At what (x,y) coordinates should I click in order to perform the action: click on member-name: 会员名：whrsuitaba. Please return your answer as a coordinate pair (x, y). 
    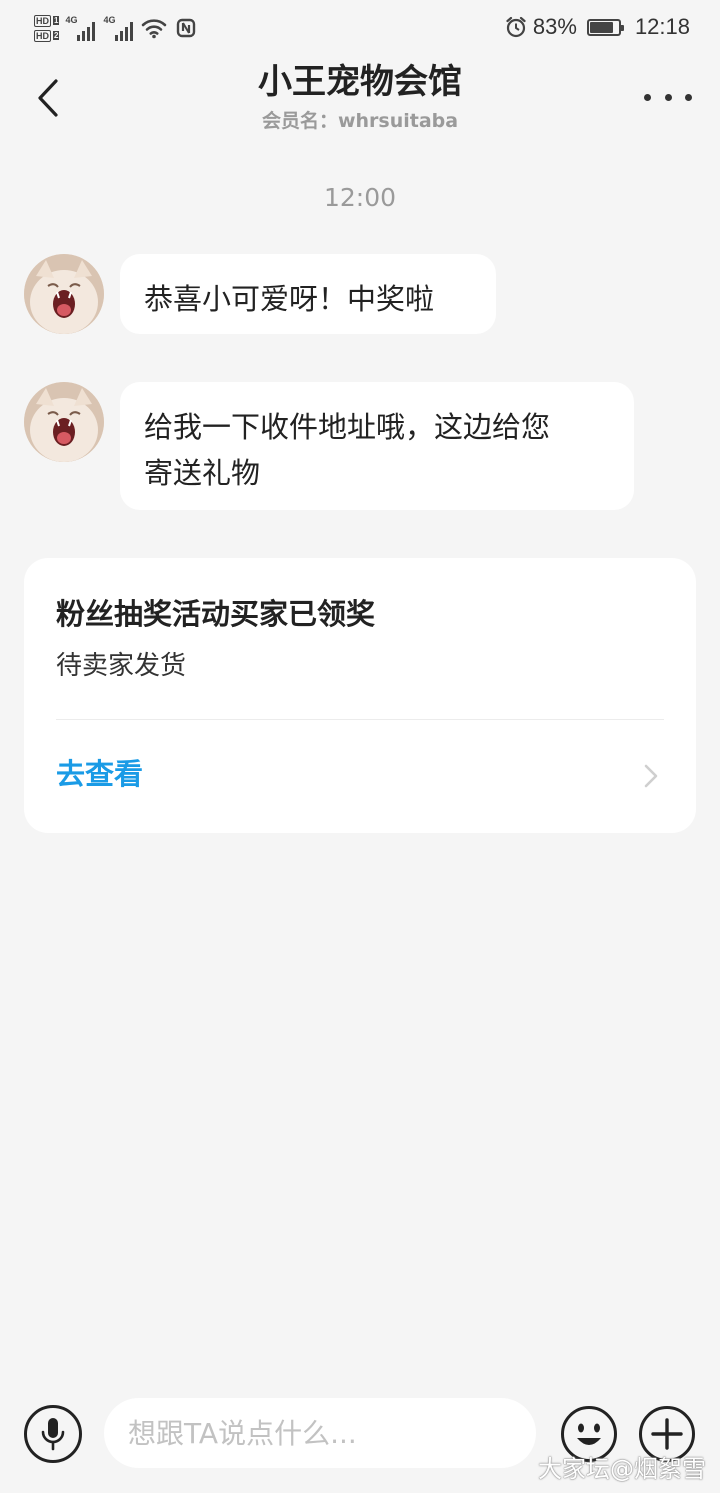
    Looking at the image, I should click on (360, 121).